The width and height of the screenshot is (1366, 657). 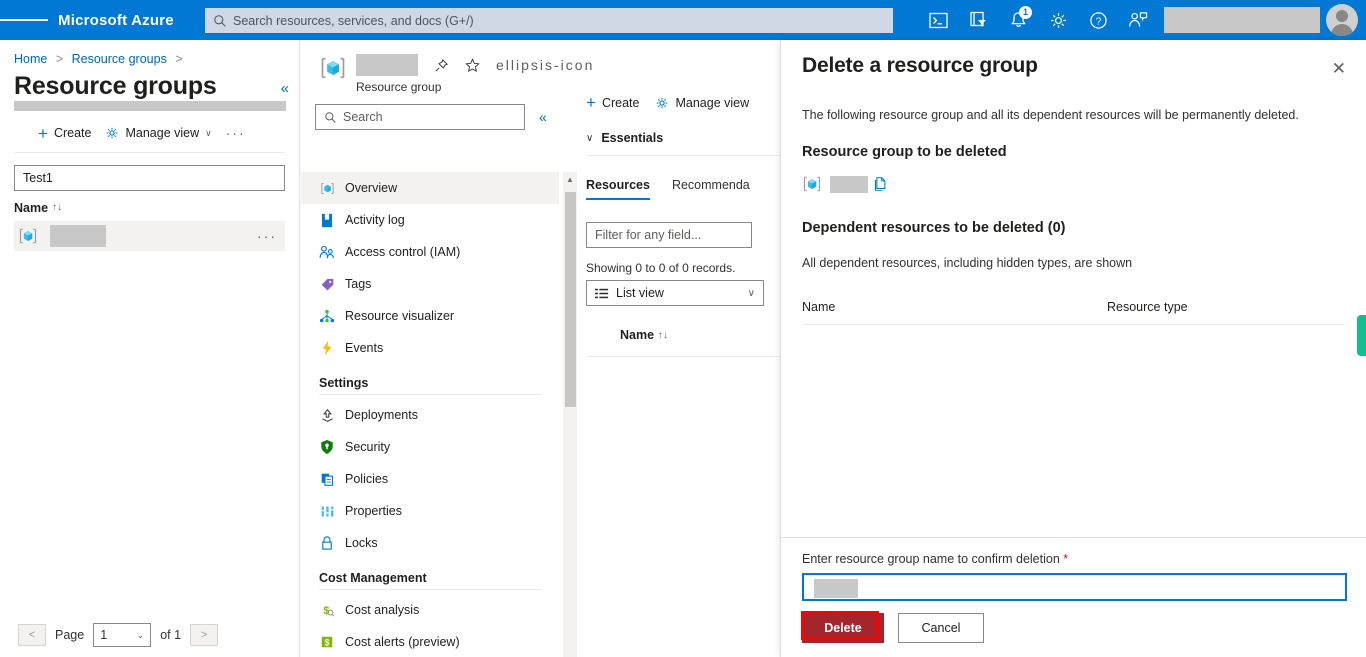 What do you see at coordinates (1018, 20) in the screenshot?
I see `notifications-bell-icon: 1` at bounding box center [1018, 20].